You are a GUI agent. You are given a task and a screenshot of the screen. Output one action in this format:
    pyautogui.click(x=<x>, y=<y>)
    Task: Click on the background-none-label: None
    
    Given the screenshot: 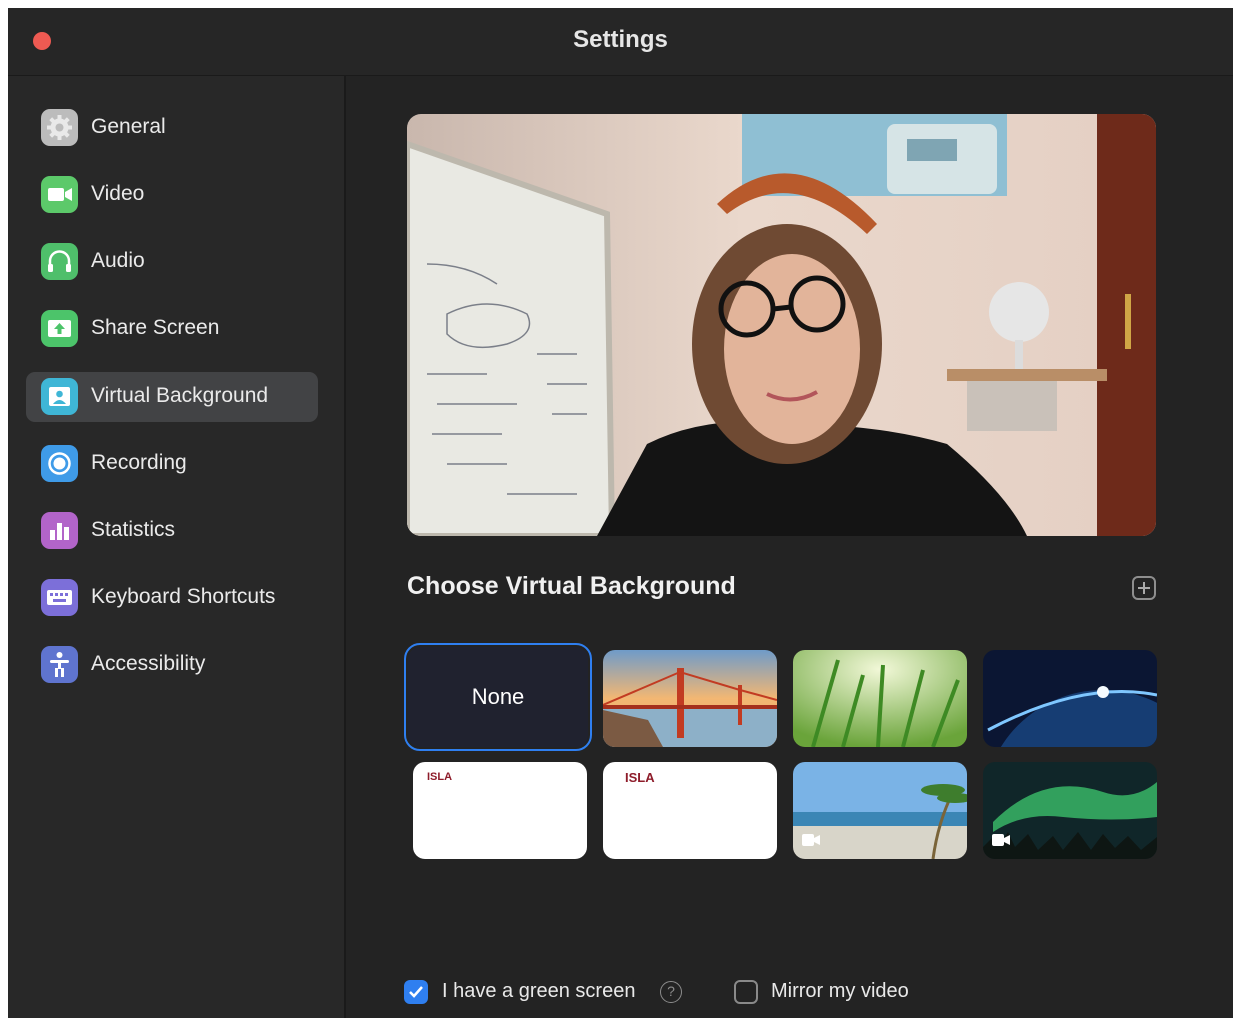 What is the action you would take?
    pyautogui.click(x=498, y=696)
    